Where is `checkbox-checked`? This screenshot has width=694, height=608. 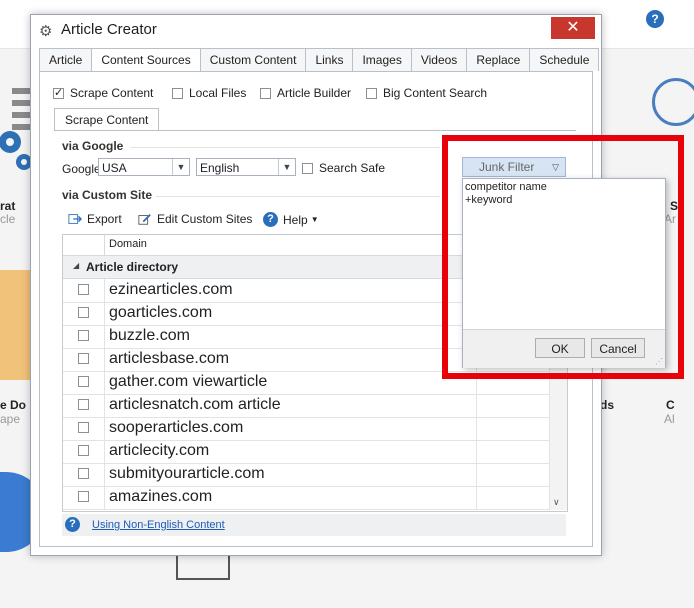 checkbox-checked is located at coordinates (58, 92).